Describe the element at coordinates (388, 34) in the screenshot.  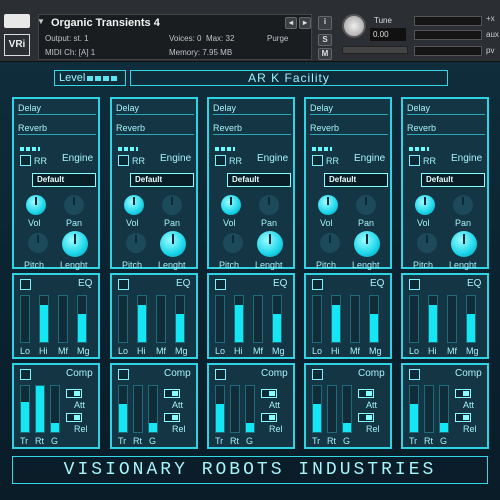
I see `tune-value: 0.00` at that location.